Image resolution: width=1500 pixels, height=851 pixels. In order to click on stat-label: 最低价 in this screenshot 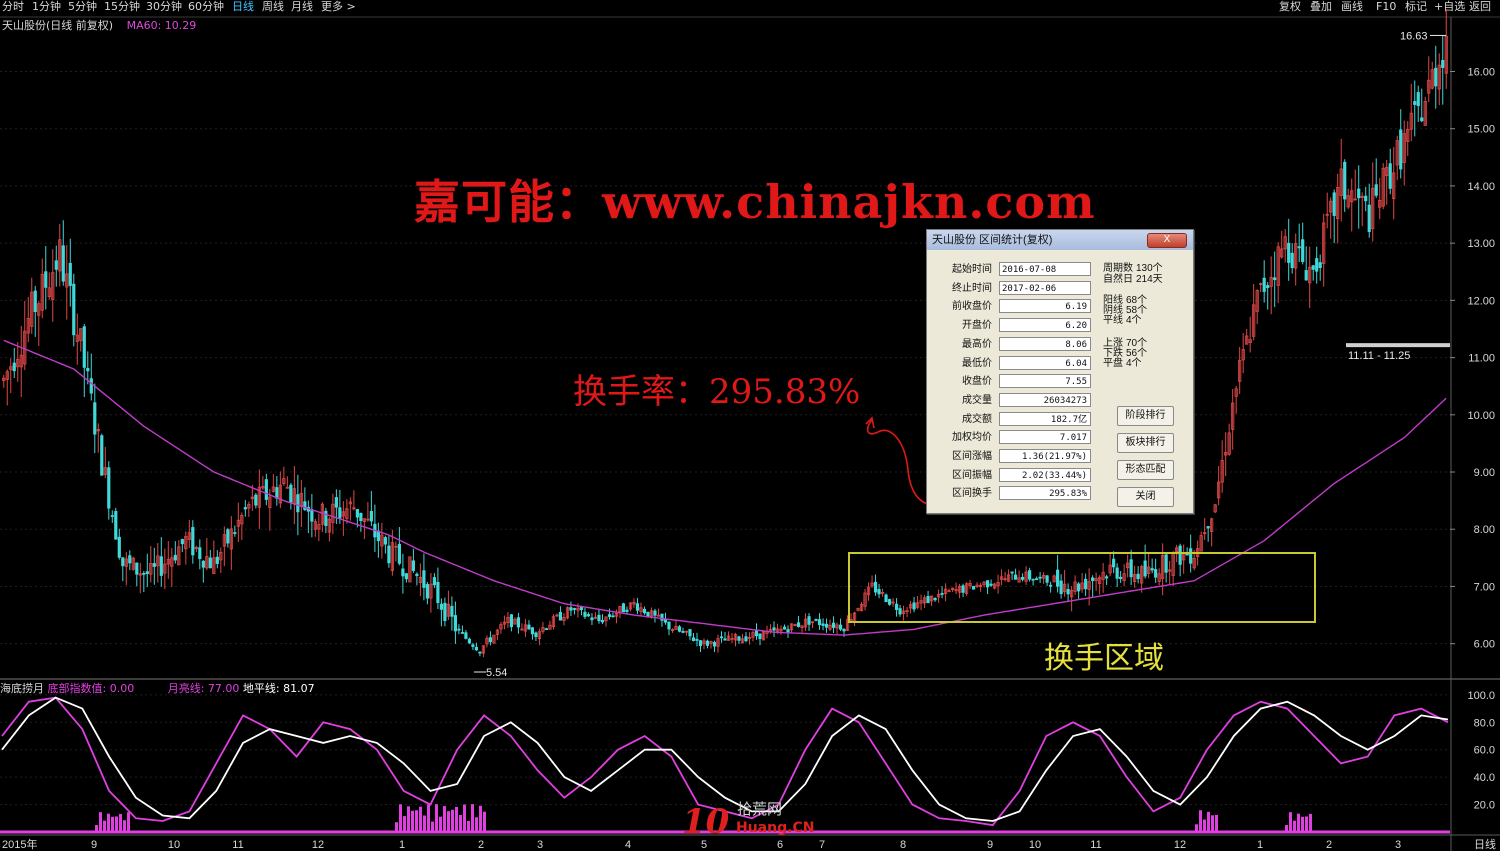, I will do `click(977, 363)`.